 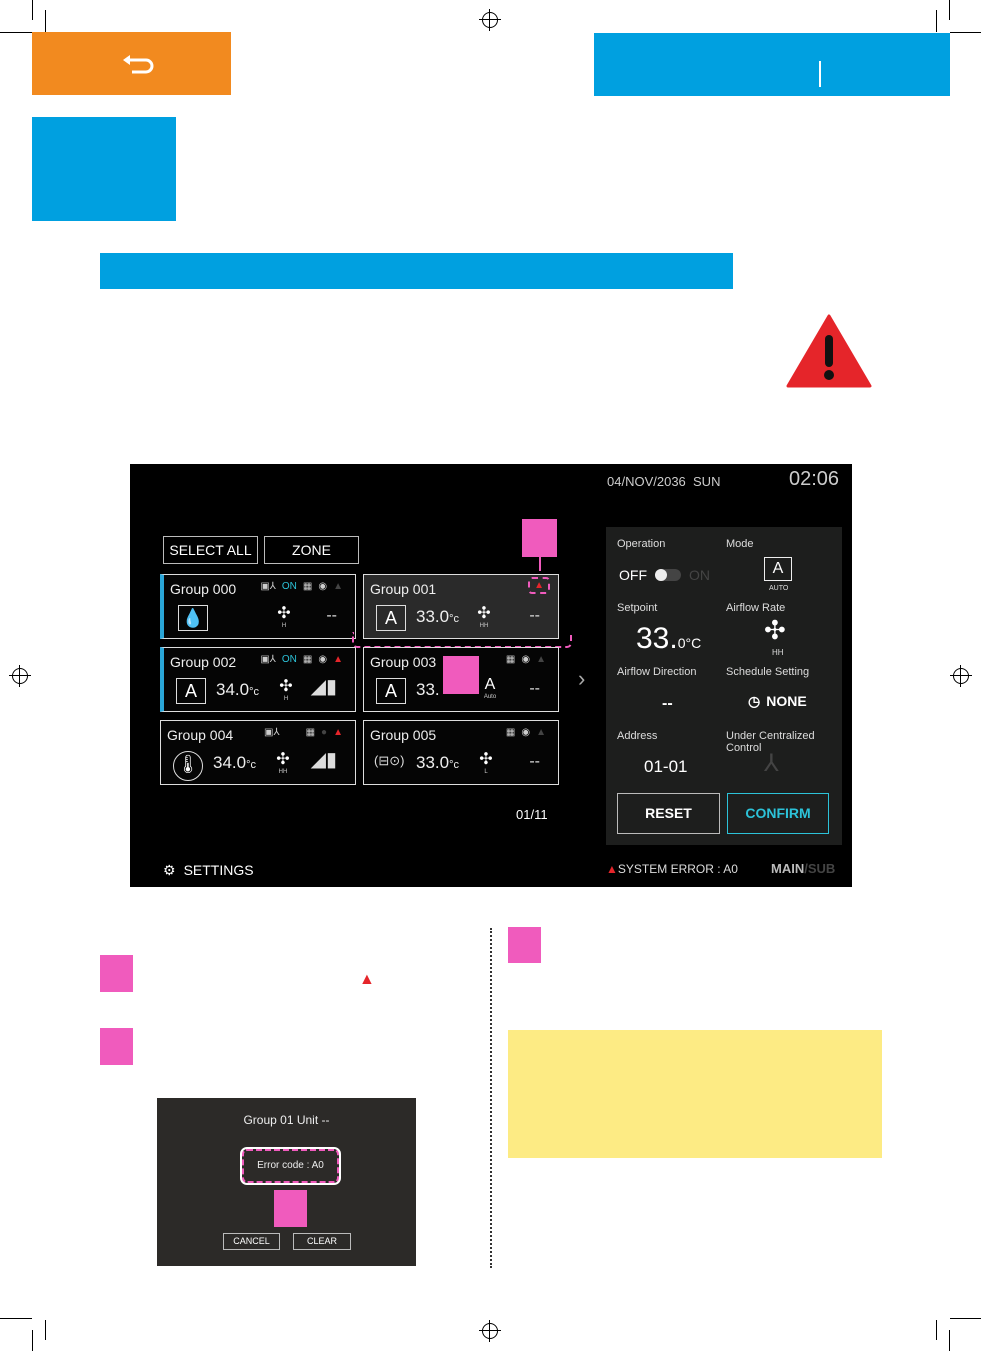 What do you see at coordinates (462, 640) in the screenshot?
I see `highlight-bracket` at bounding box center [462, 640].